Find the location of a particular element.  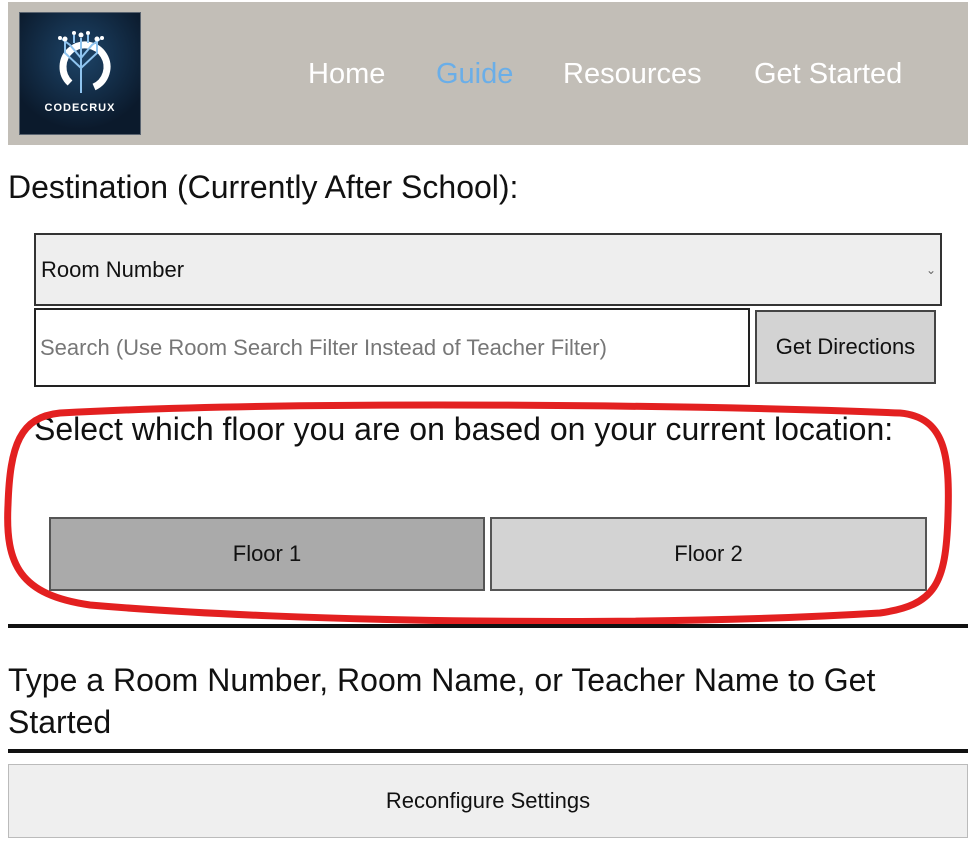

get-directions-button: Get Directions is located at coordinates (845, 347).